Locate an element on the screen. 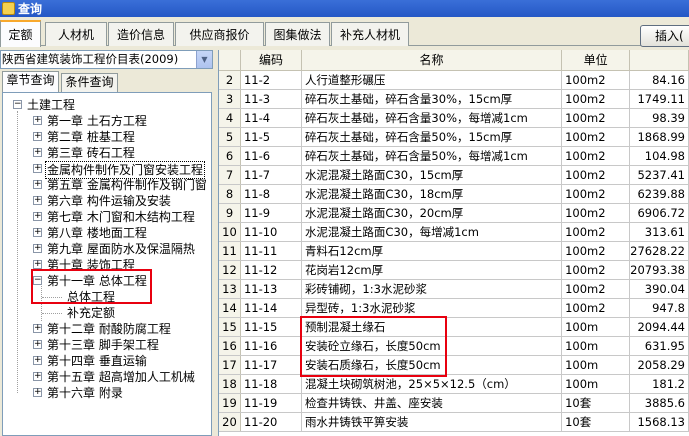  name-cell: 碎石灰土基础，碎石含量30%，每增减1cm is located at coordinates (432, 118).